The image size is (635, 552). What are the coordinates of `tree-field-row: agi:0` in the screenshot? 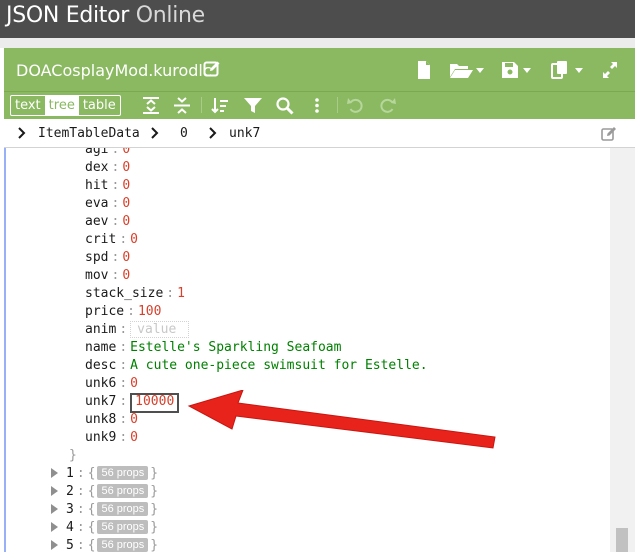 It's located at (107, 153).